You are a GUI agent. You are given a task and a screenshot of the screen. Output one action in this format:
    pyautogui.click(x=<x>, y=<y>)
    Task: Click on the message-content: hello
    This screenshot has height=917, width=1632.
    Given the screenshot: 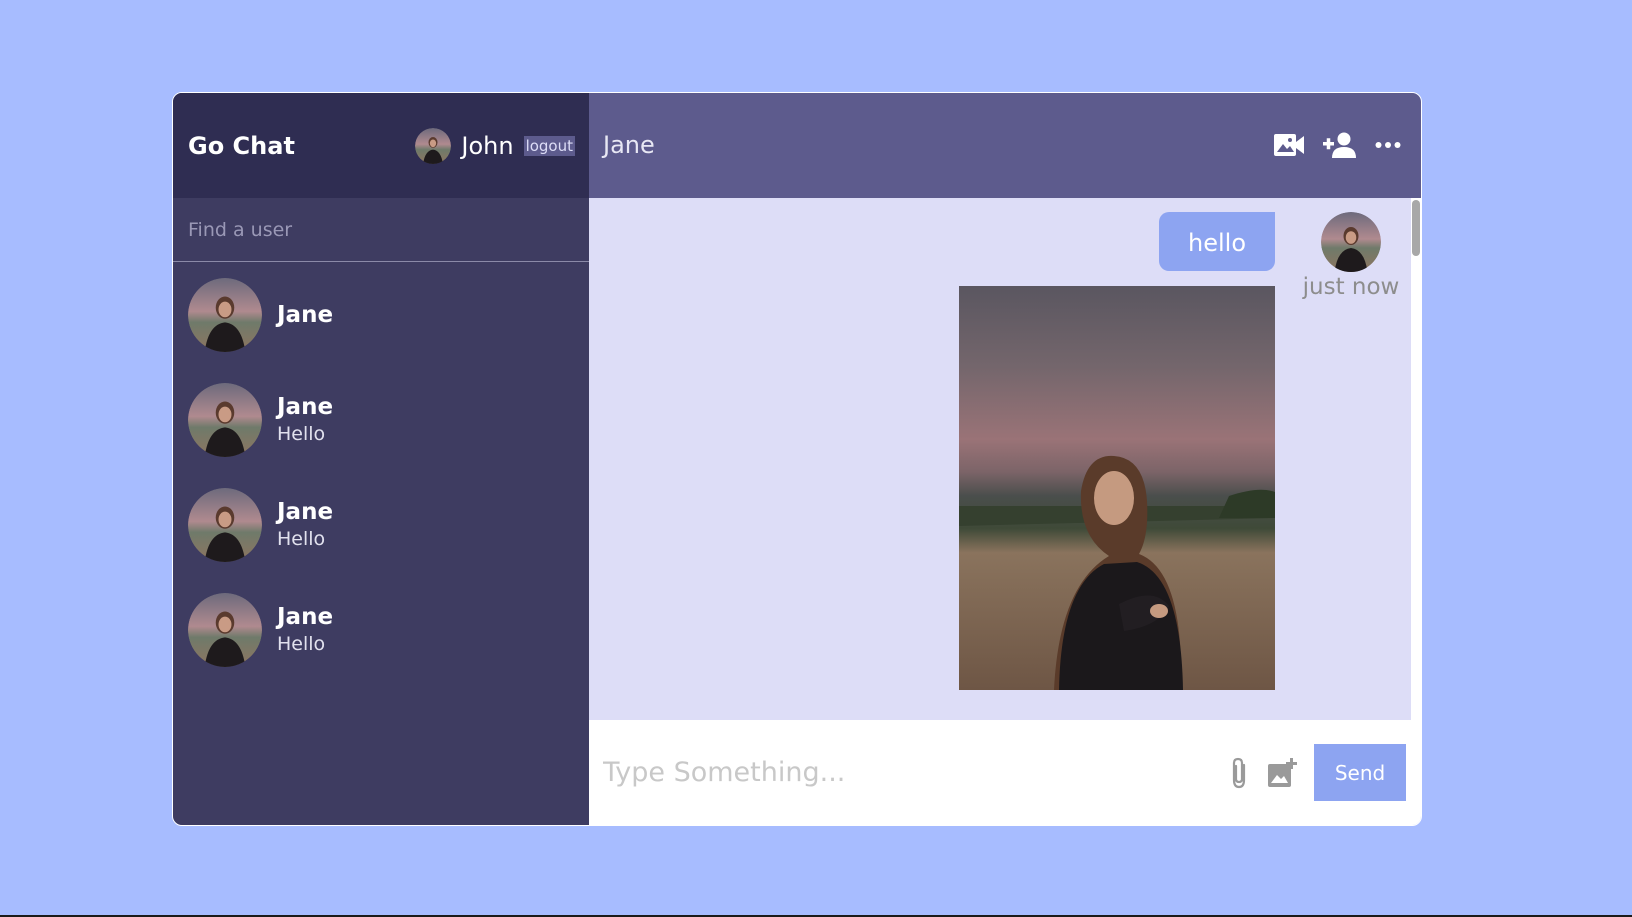 What is the action you would take?
    pyautogui.click(x=1117, y=450)
    